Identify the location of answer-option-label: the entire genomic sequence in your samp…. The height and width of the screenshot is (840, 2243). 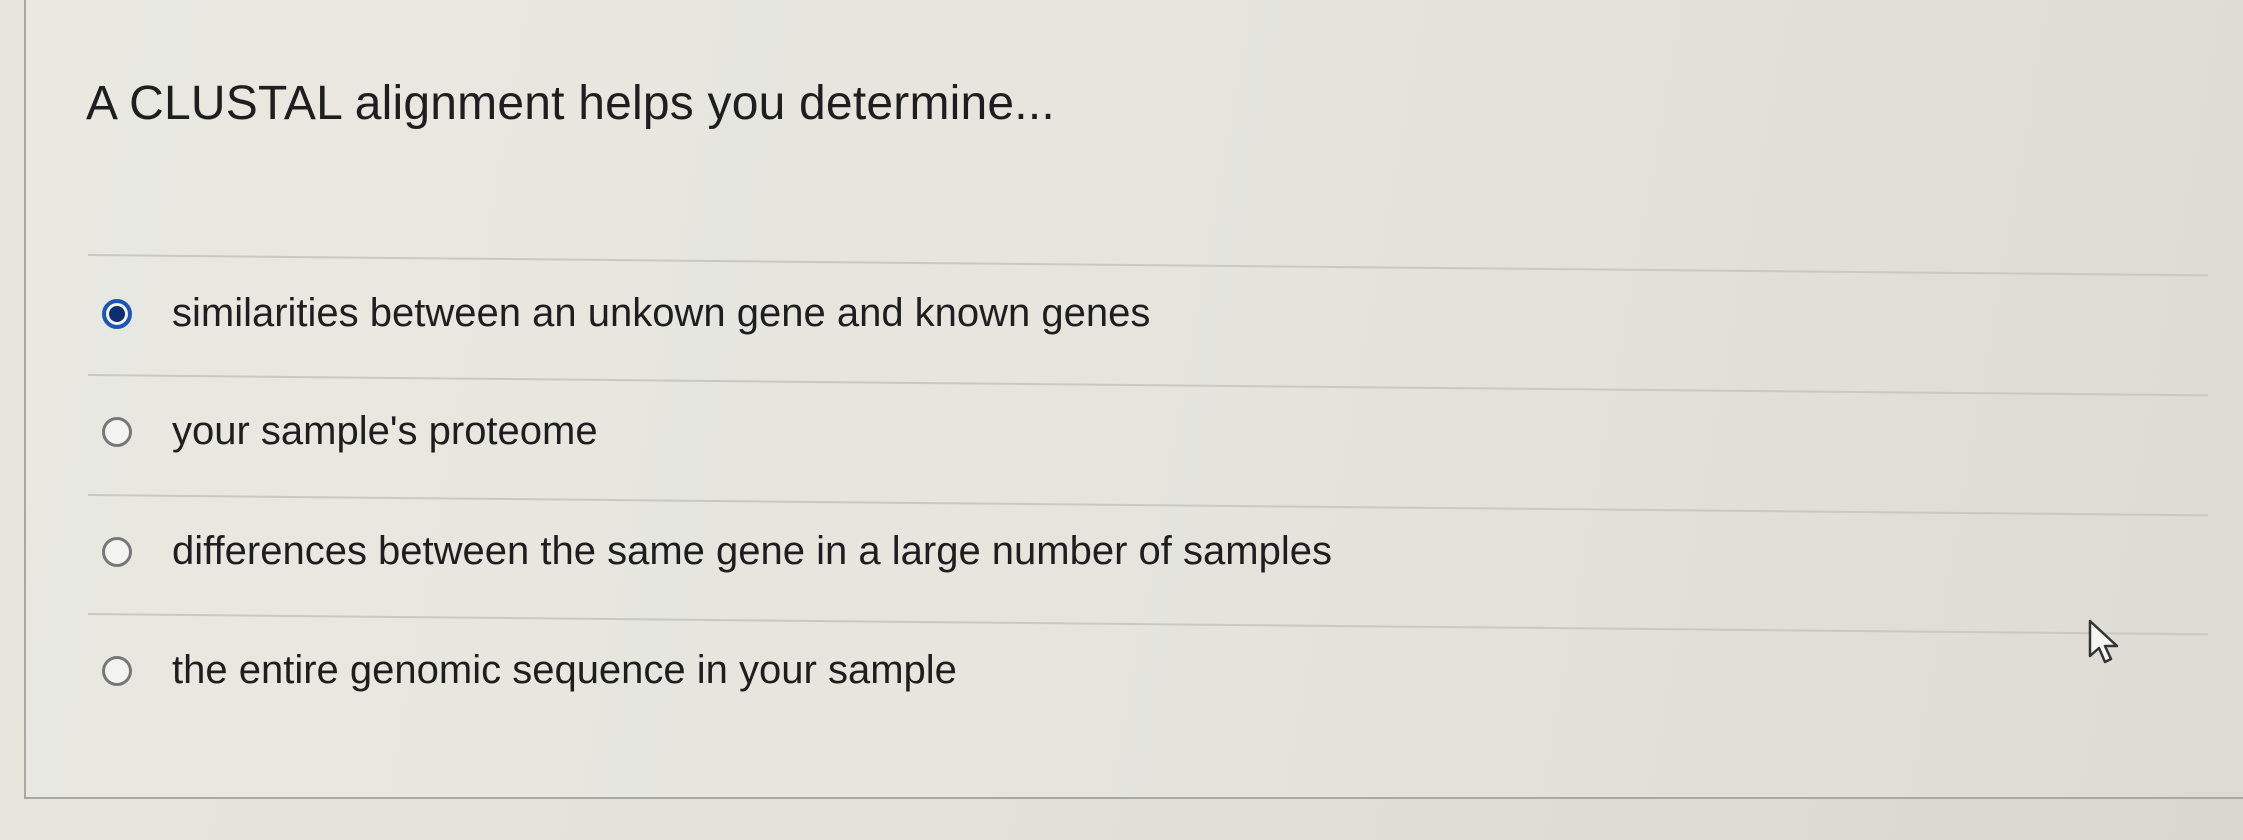
(564, 670).